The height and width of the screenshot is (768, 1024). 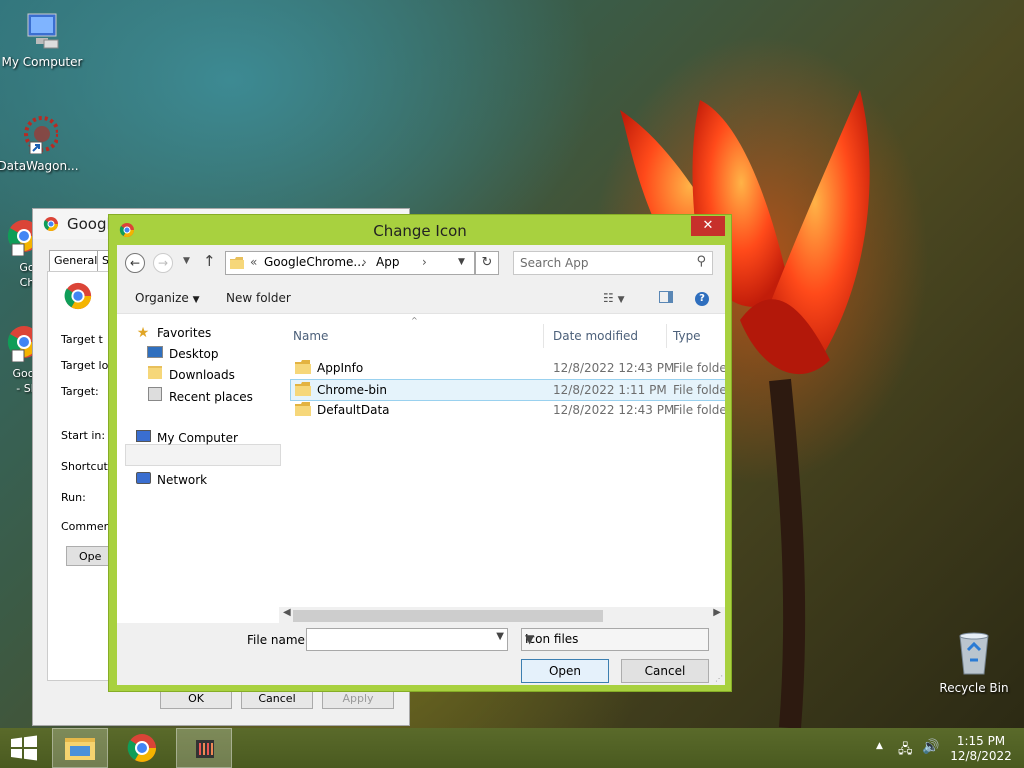 I want to click on open-button: Open, so click(x=565, y=671).